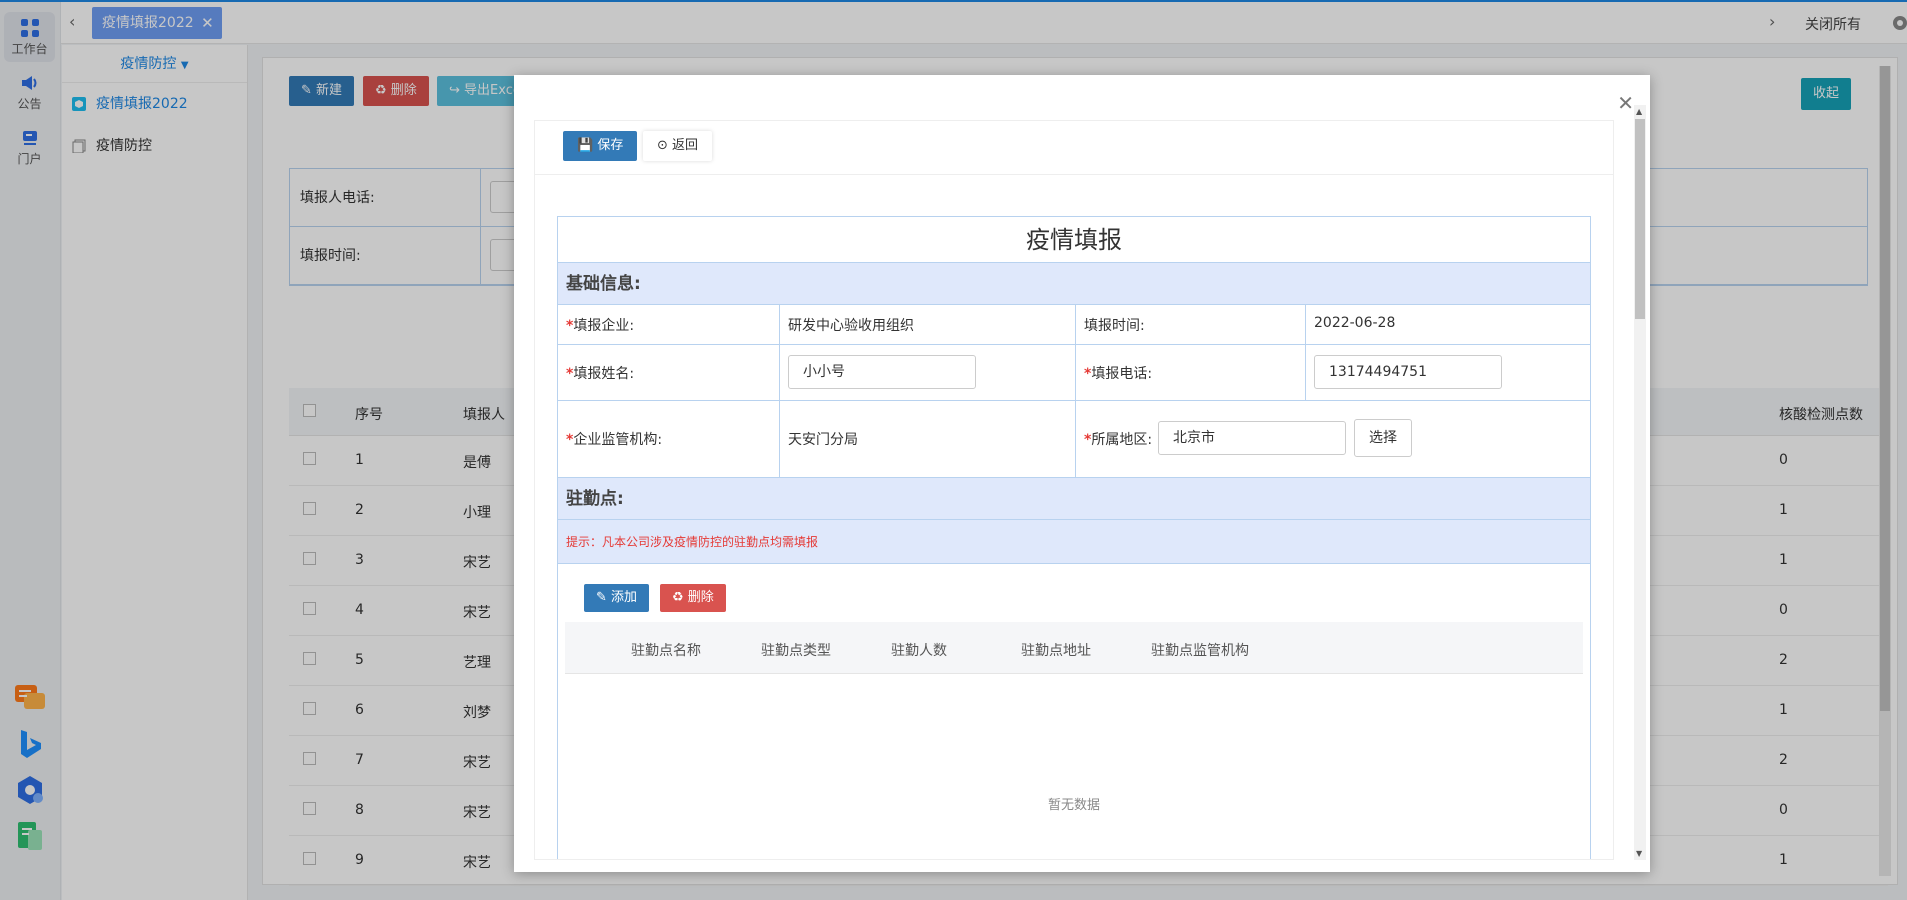 The height and width of the screenshot is (900, 1907). I want to click on name-value-cell: 小小号, so click(928, 372).